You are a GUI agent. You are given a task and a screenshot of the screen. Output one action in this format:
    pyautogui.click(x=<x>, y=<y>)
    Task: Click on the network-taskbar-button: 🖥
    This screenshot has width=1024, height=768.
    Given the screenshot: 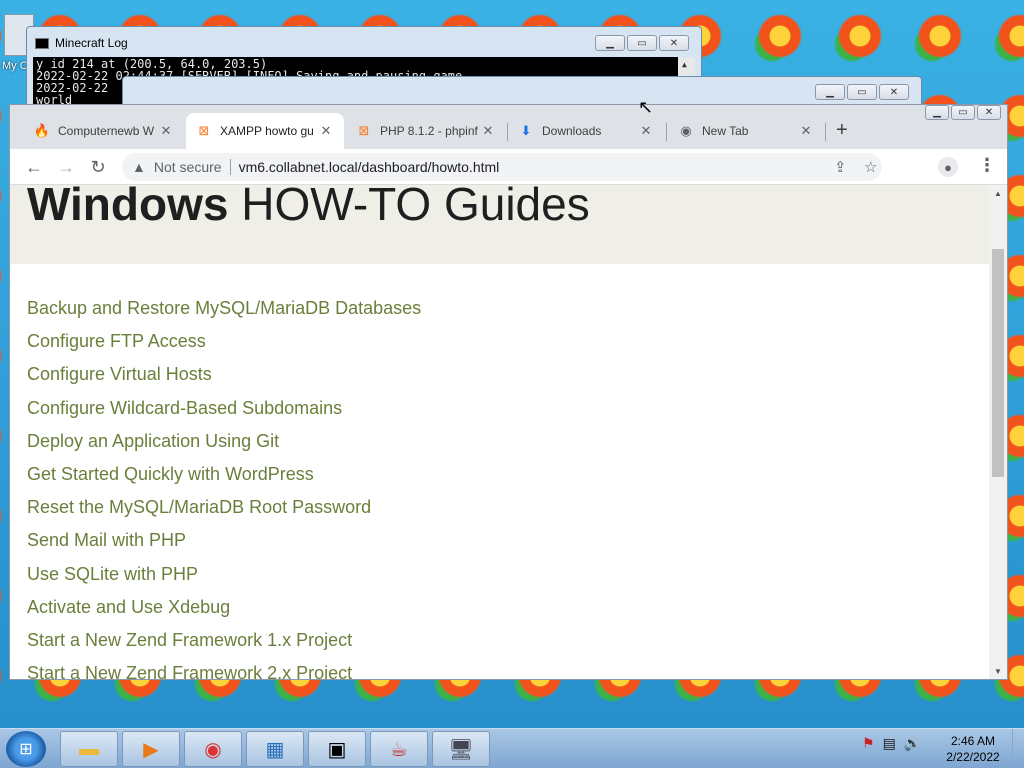 What is the action you would take?
    pyautogui.click(x=461, y=749)
    